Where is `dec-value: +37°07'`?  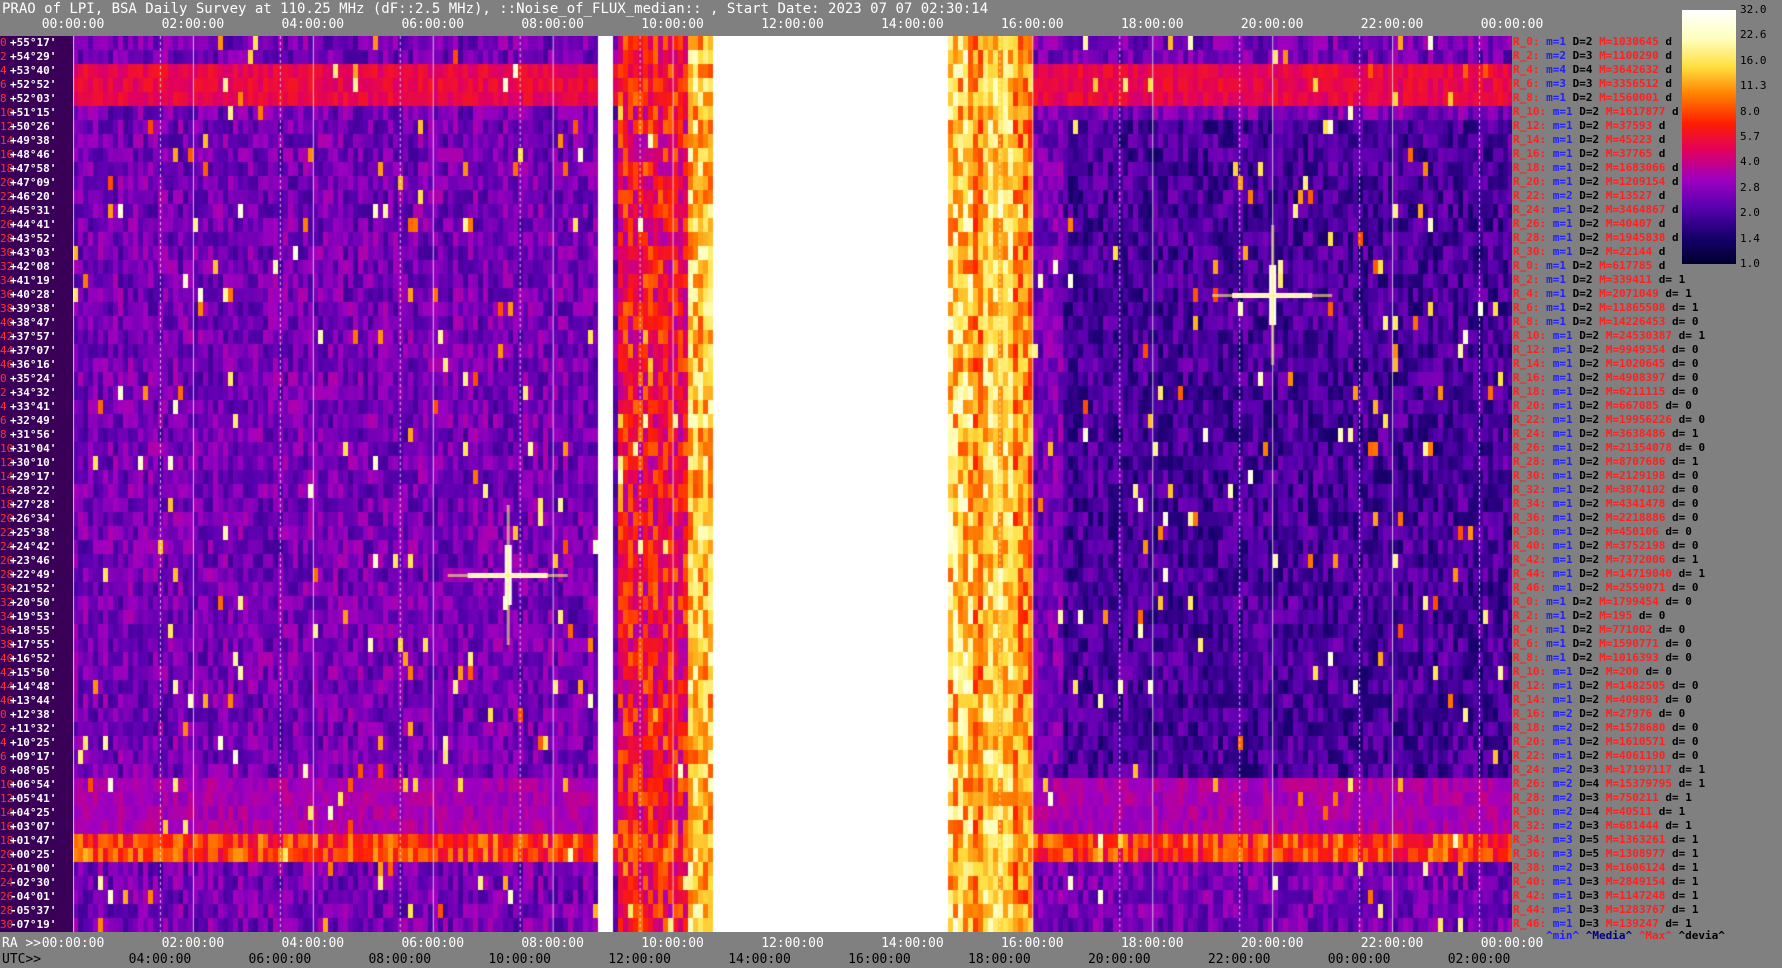 dec-value: +37°07' is located at coordinates (33, 350).